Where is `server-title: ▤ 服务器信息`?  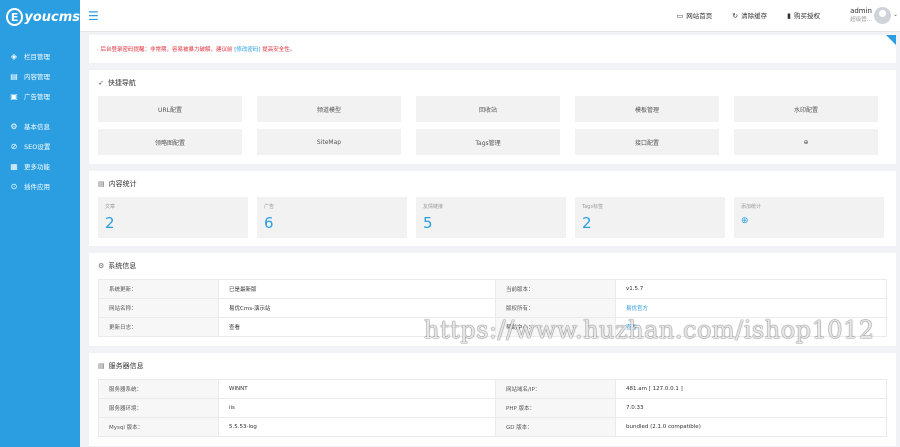
server-title: ▤ 服务器信息 is located at coordinates (492, 366).